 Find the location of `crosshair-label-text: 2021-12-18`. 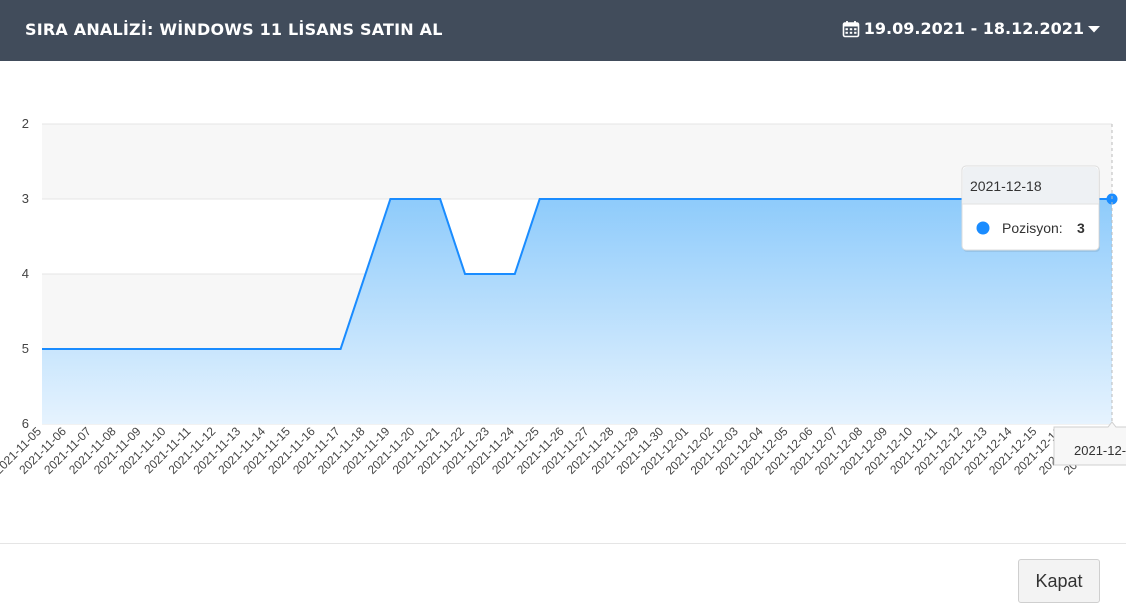

crosshair-label-text: 2021-12-18 is located at coordinates (1100, 450).